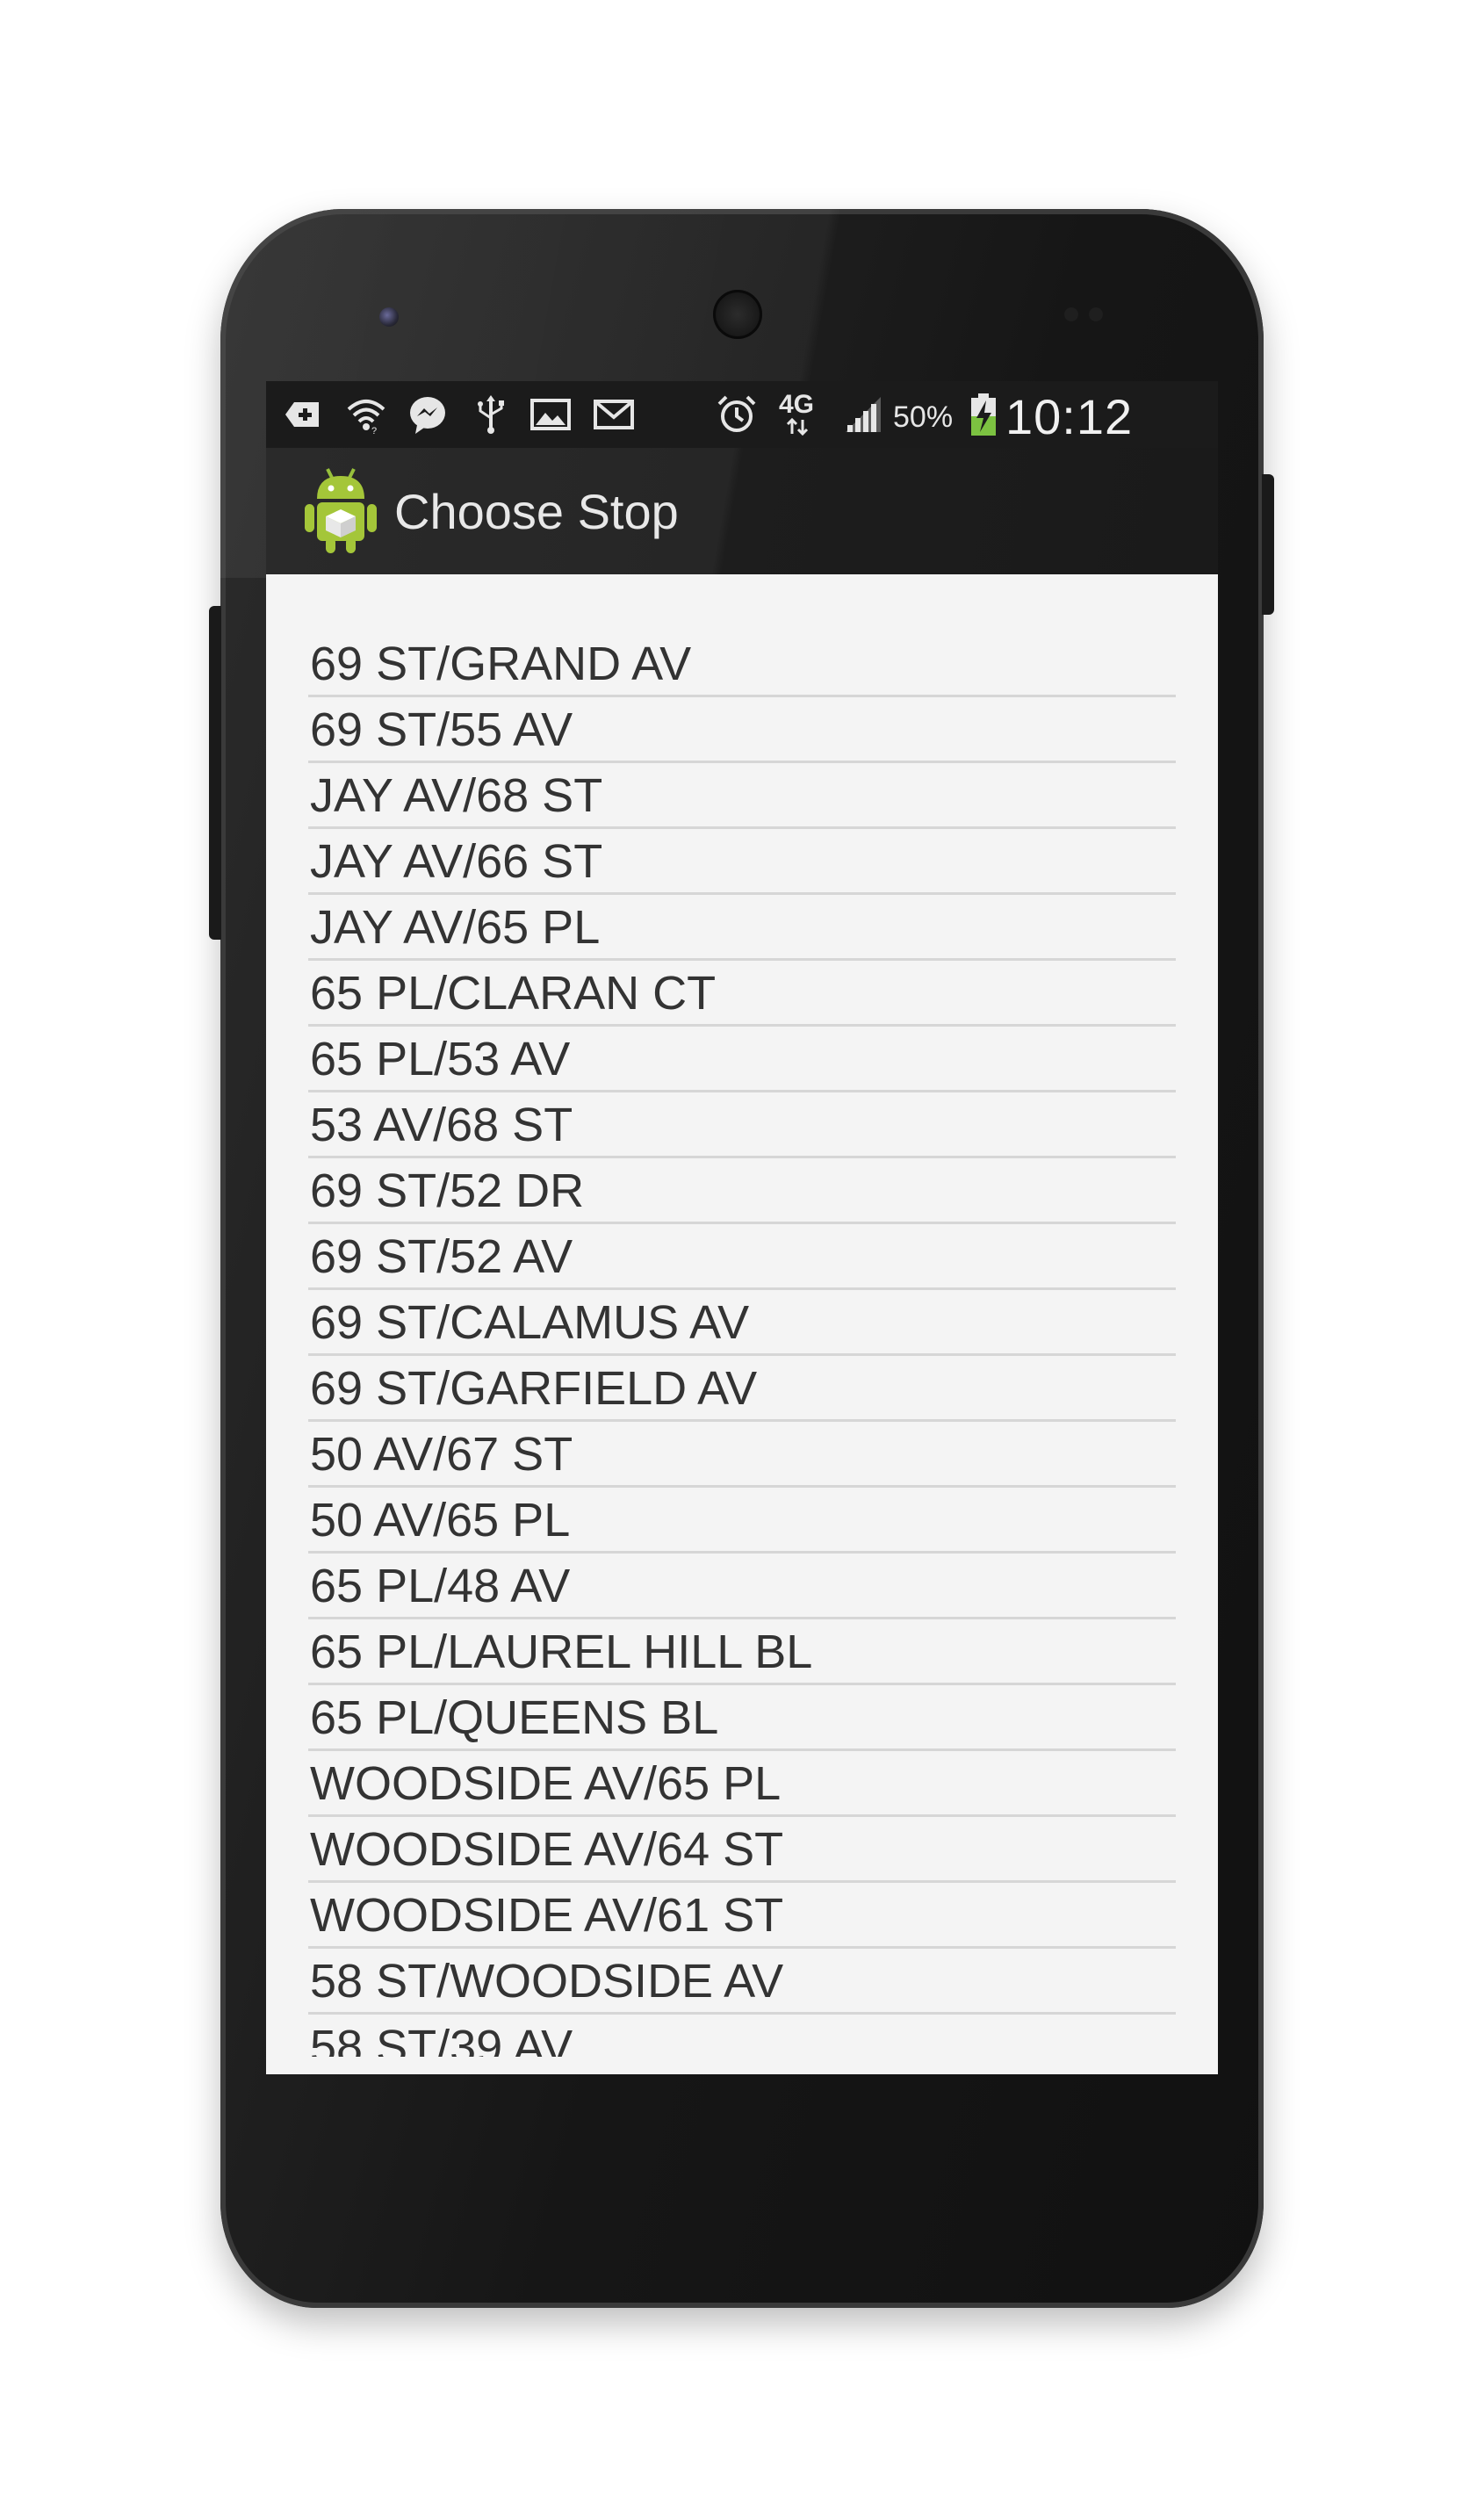  Describe the element at coordinates (742, 796) in the screenshot. I see `list-item: JAY AV/68 ST` at that location.